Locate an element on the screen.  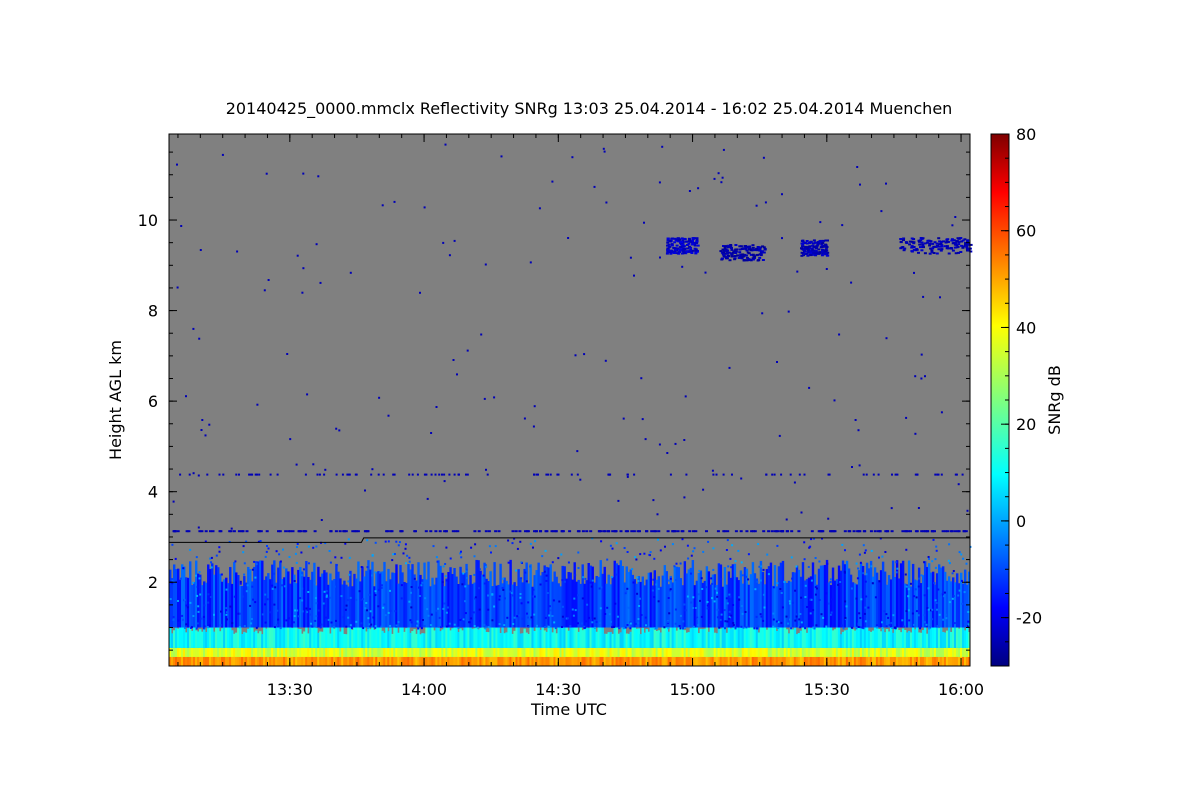
y-tick-label: 4 is located at coordinates (153, 492).